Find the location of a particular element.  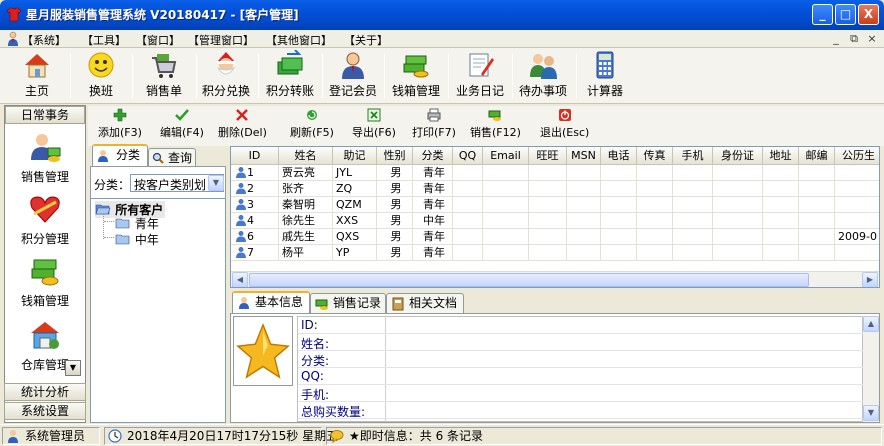

nav-header-statistics: 统计分析 is located at coordinates (45, 392).